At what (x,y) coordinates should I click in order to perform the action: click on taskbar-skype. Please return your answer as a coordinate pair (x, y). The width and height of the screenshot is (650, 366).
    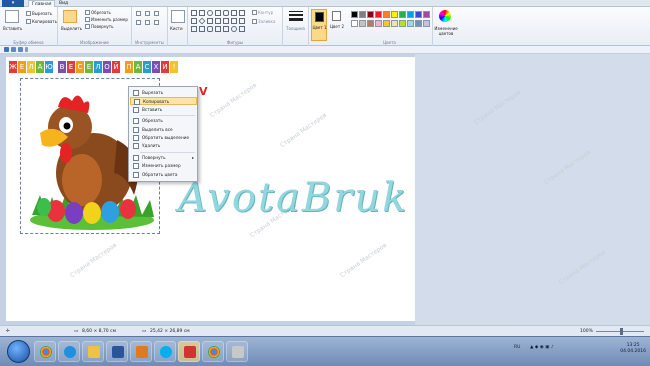
    Looking at the image, I should click on (165, 351).